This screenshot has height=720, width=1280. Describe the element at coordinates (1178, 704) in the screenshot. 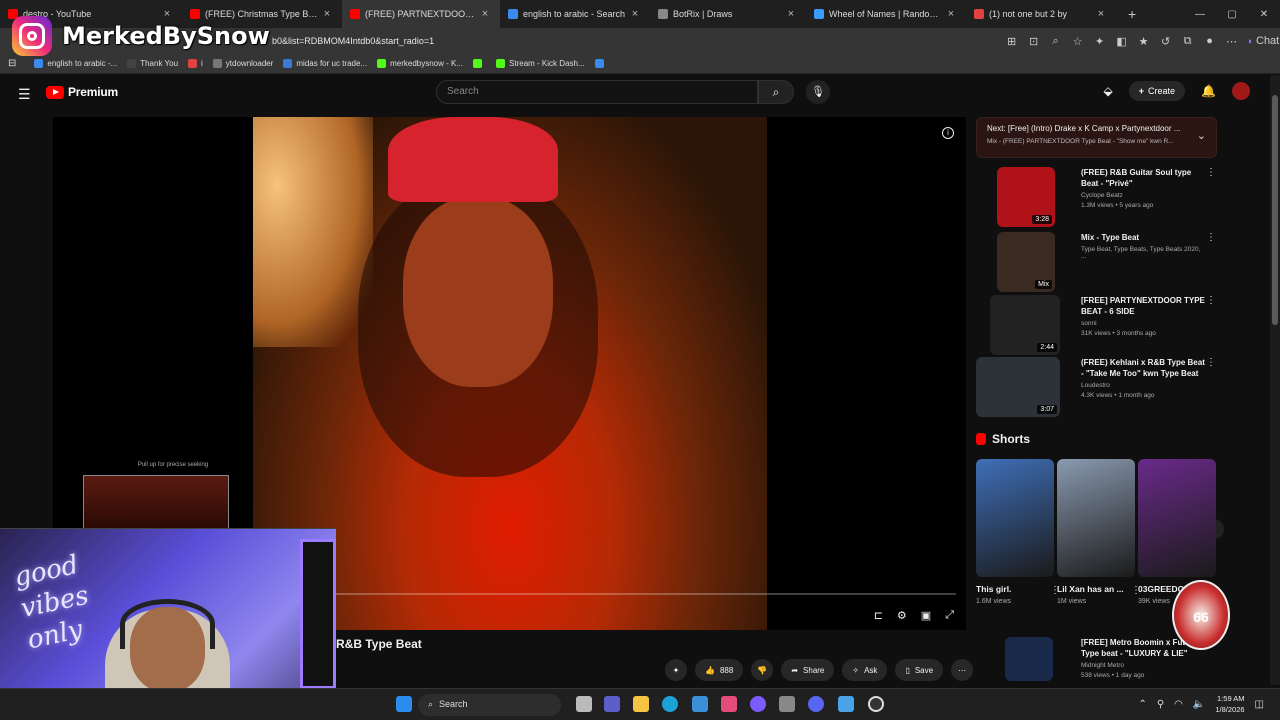

I see `wifi-icon: ◠` at that location.